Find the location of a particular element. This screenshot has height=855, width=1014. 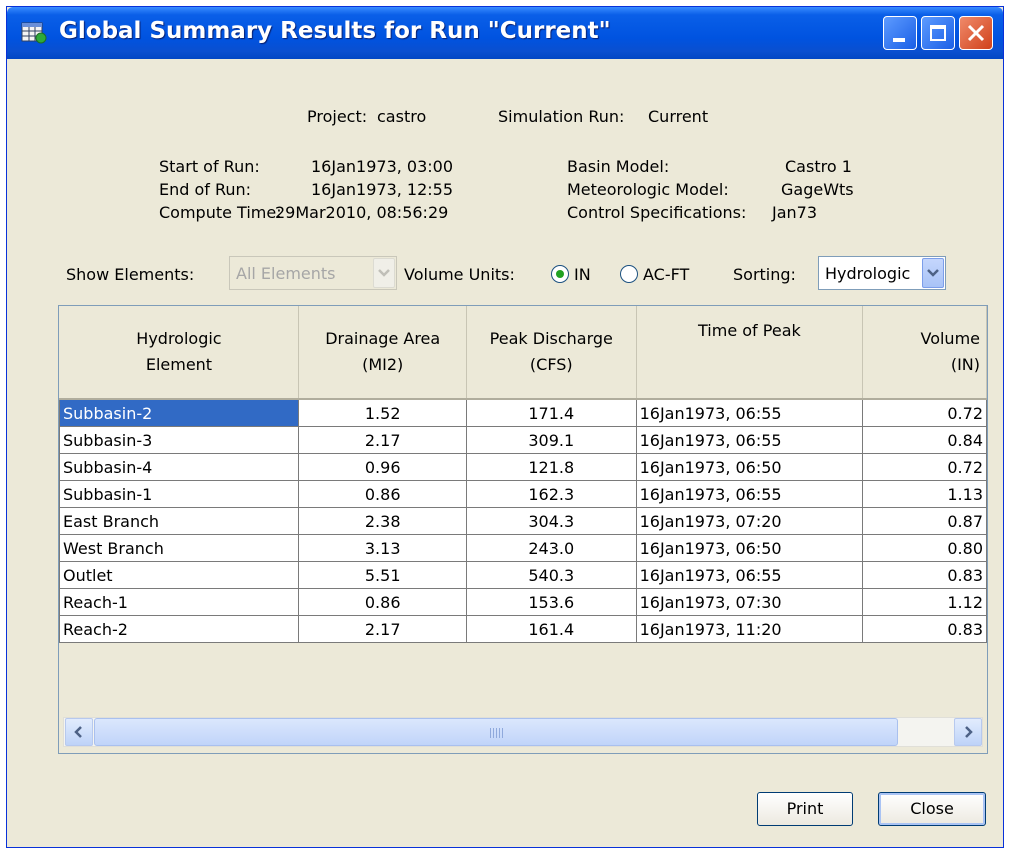

table-cell: 16Jan1973, 07:20 is located at coordinates (749, 521).